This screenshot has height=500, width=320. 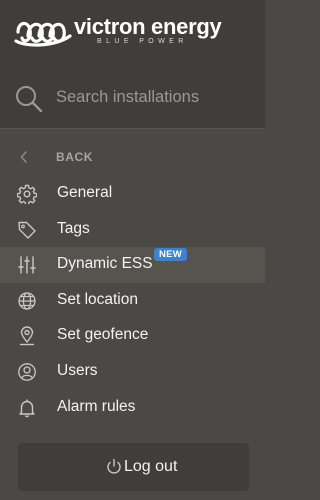 What do you see at coordinates (132, 230) in the screenshot?
I see `menu-item-tags: Tags` at bounding box center [132, 230].